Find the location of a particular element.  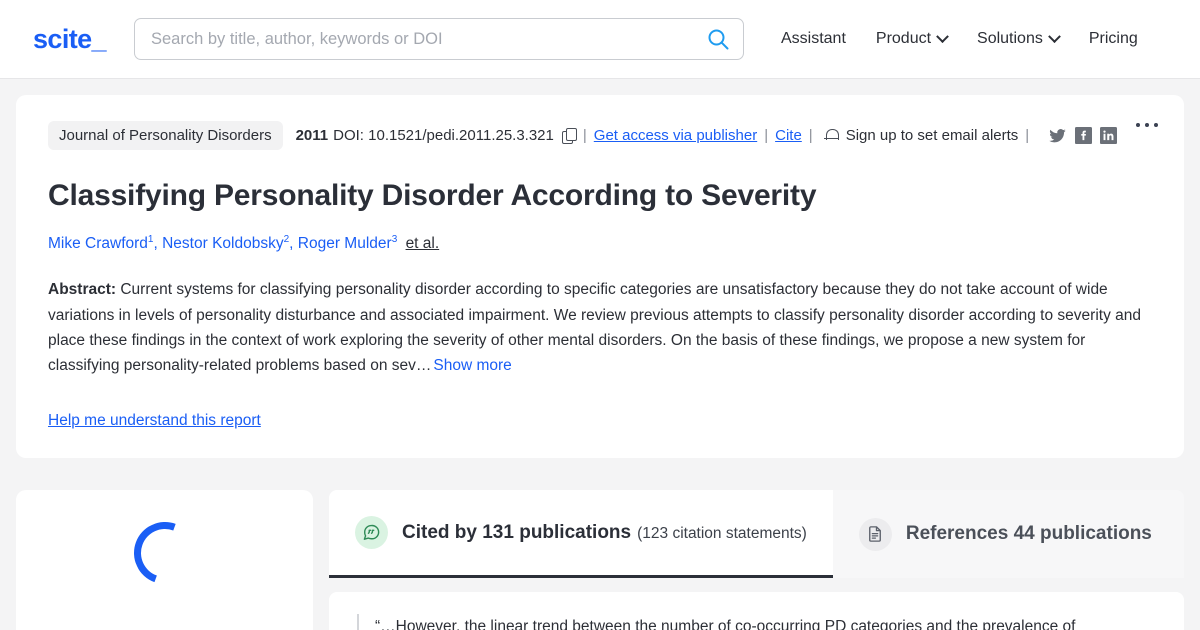

nav-item-assistant: Assistant is located at coordinates (813, 39).